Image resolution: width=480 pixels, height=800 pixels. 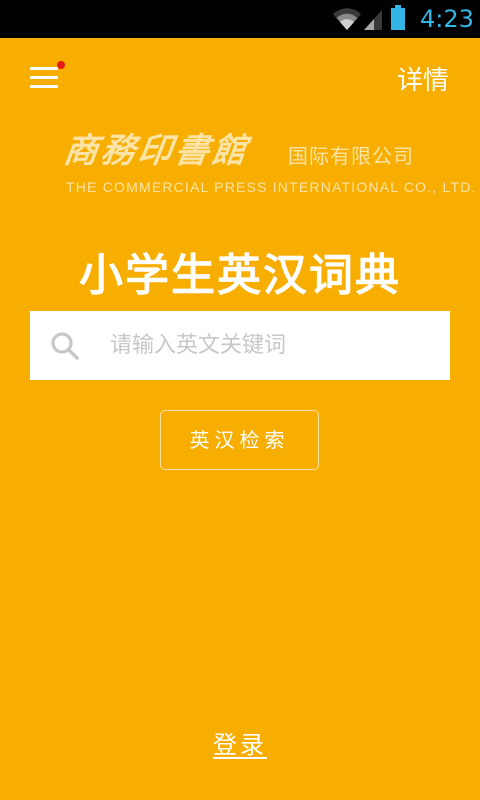 What do you see at coordinates (373, 20) in the screenshot?
I see `signal-icon` at bounding box center [373, 20].